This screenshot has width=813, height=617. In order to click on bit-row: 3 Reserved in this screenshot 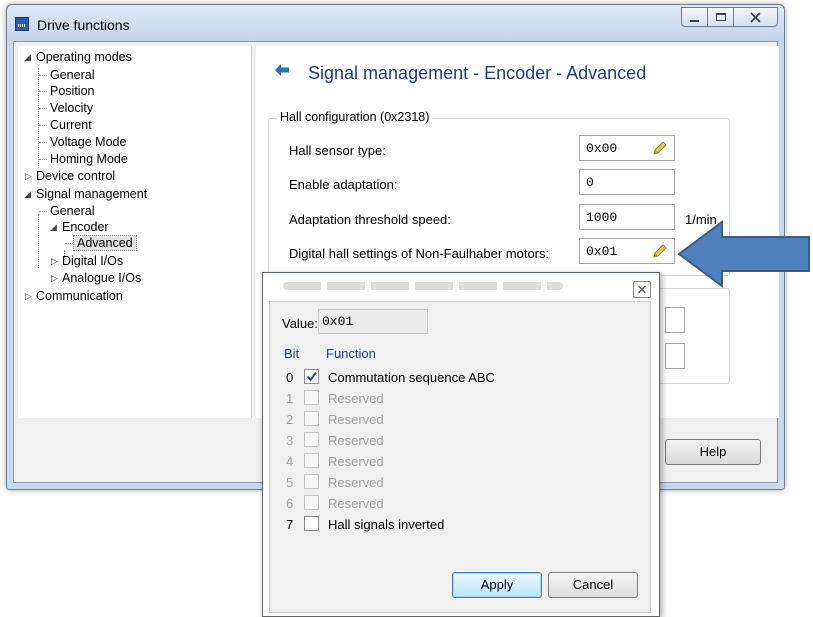, I will do `click(461, 441)`.